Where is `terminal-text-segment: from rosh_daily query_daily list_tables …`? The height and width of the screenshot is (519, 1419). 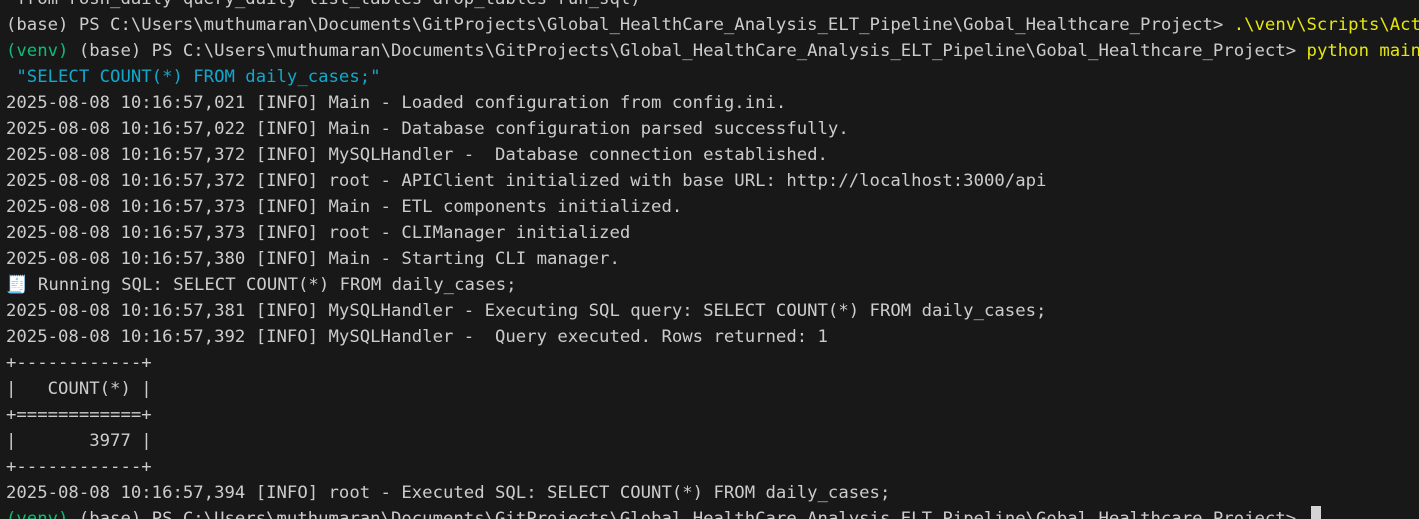 terminal-text-segment: from rosh_daily query_daily list_tables … is located at coordinates (323, 4).